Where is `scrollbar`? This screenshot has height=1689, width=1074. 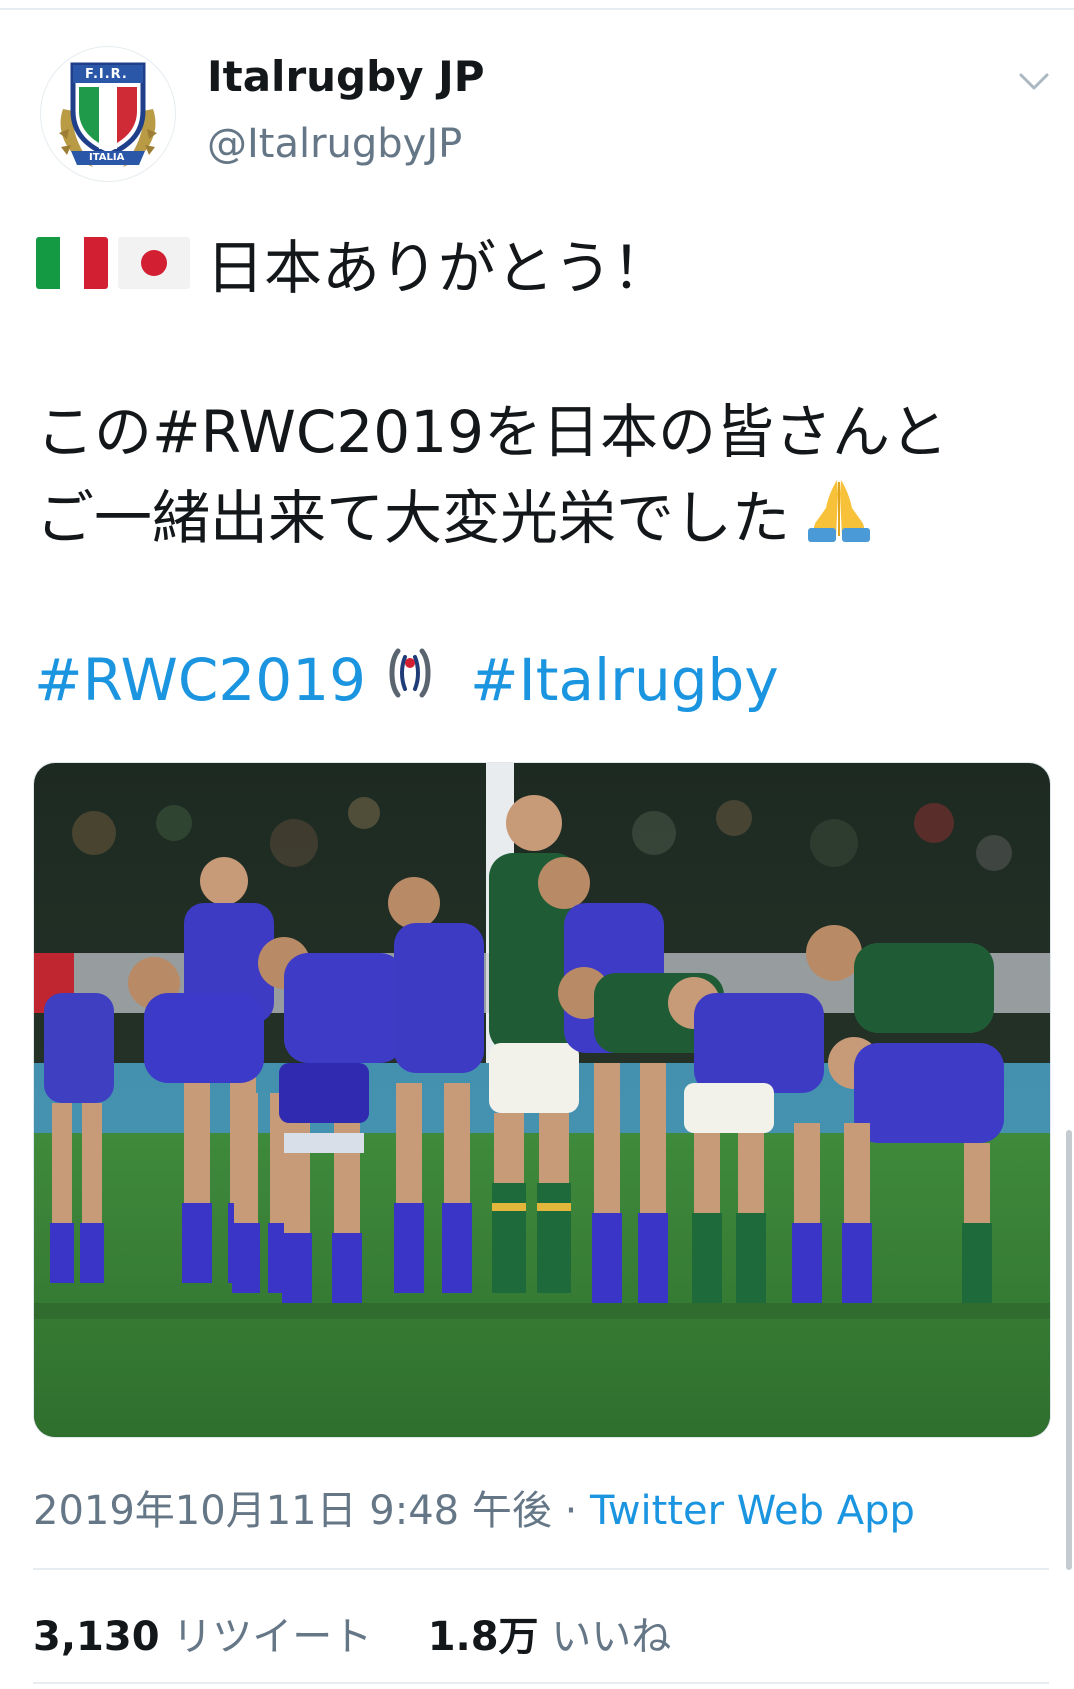 scrollbar is located at coordinates (1069, 1350).